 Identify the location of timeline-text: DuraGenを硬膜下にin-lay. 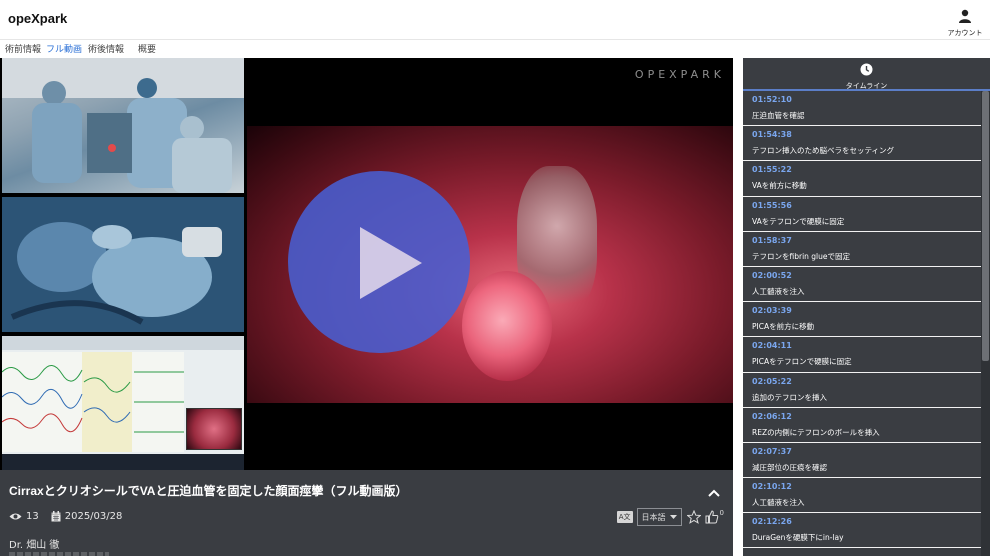
(798, 538).